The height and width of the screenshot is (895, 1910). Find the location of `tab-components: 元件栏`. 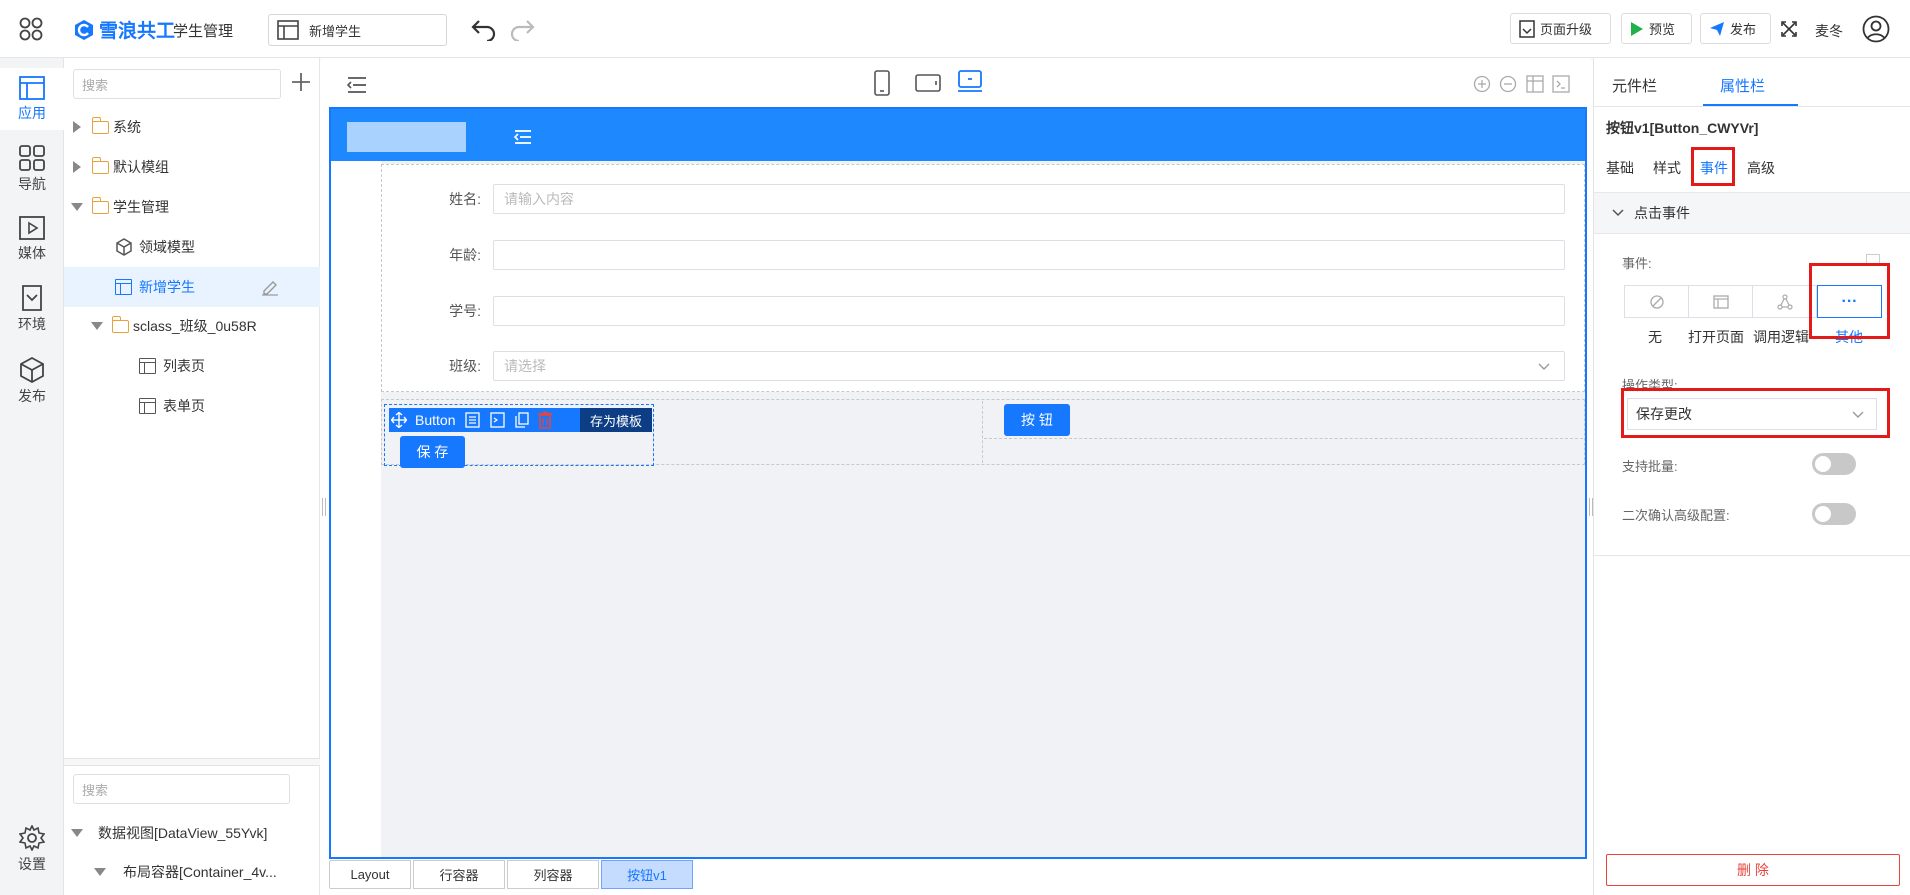

tab-components: 元件栏 is located at coordinates (1634, 85).